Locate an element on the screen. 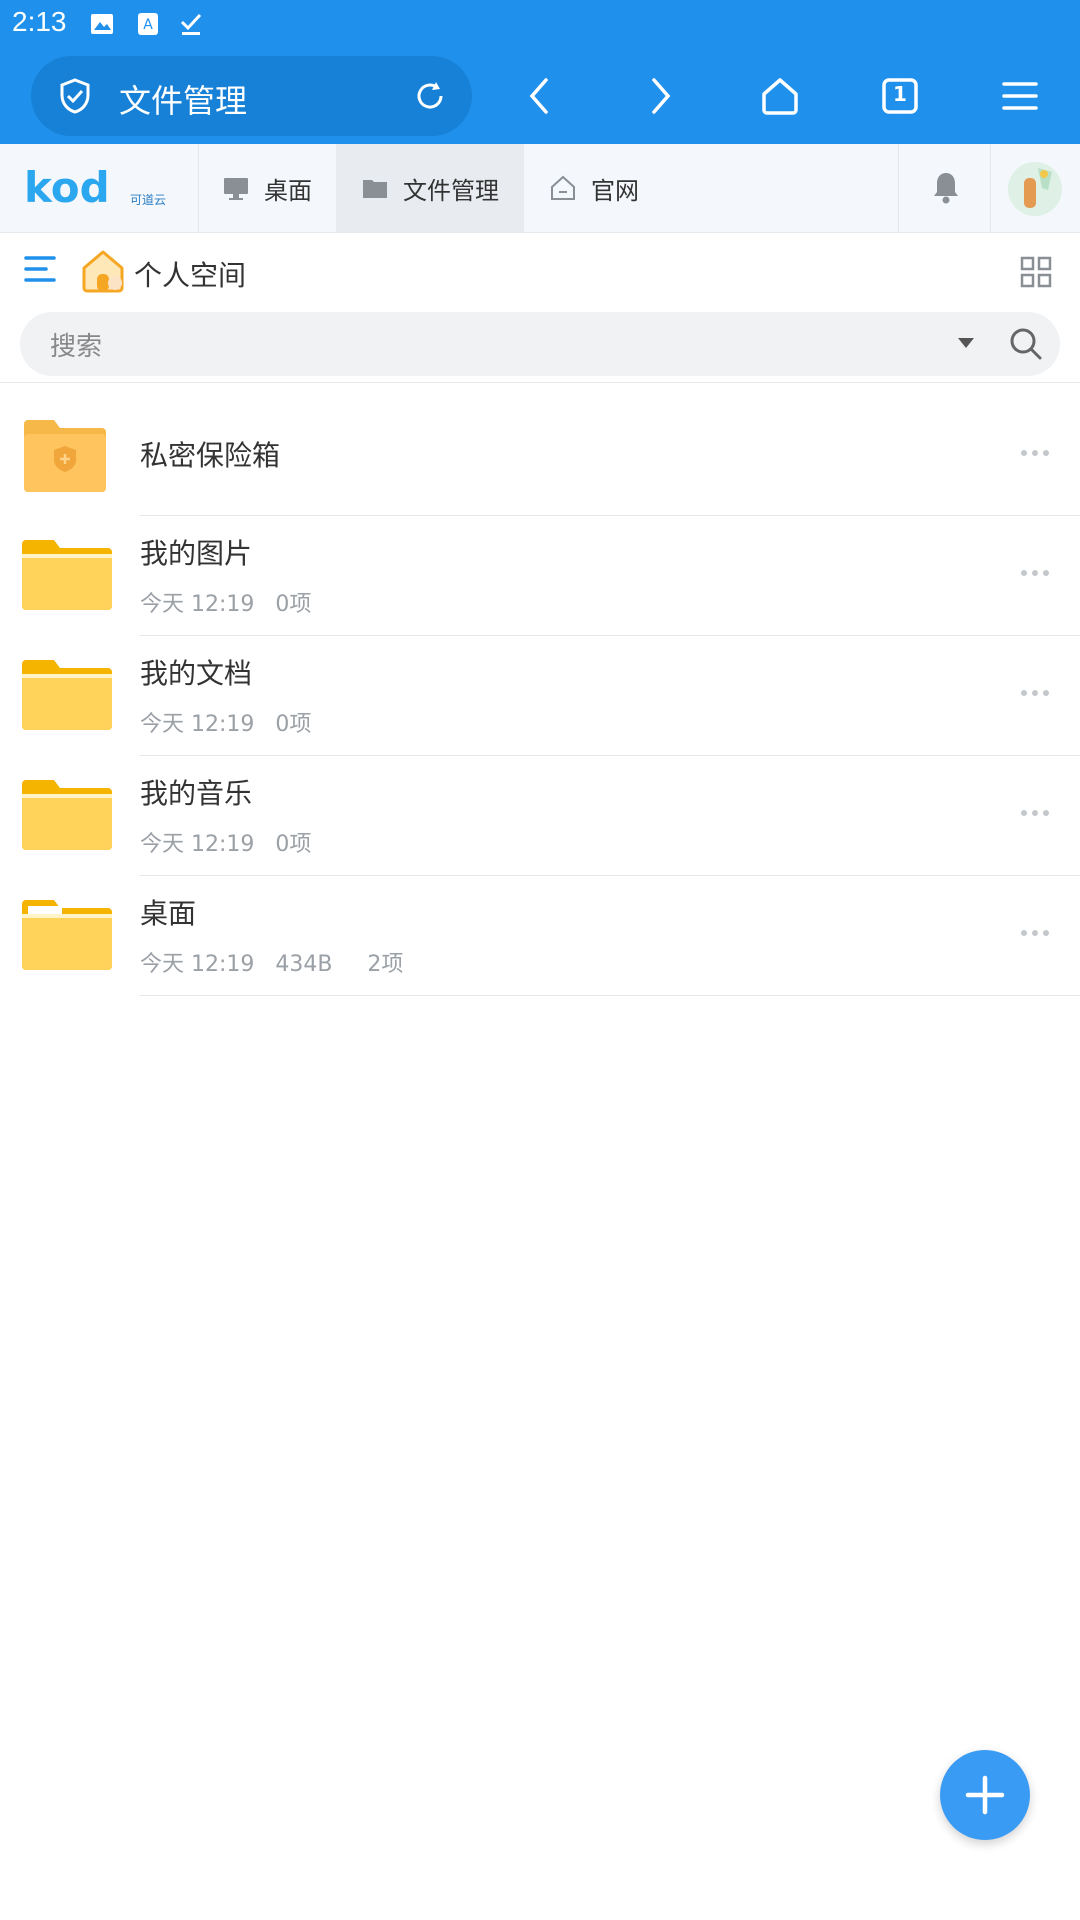 The image size is (1080, 1920). monitor-icon is located at coordinates (236, 189).